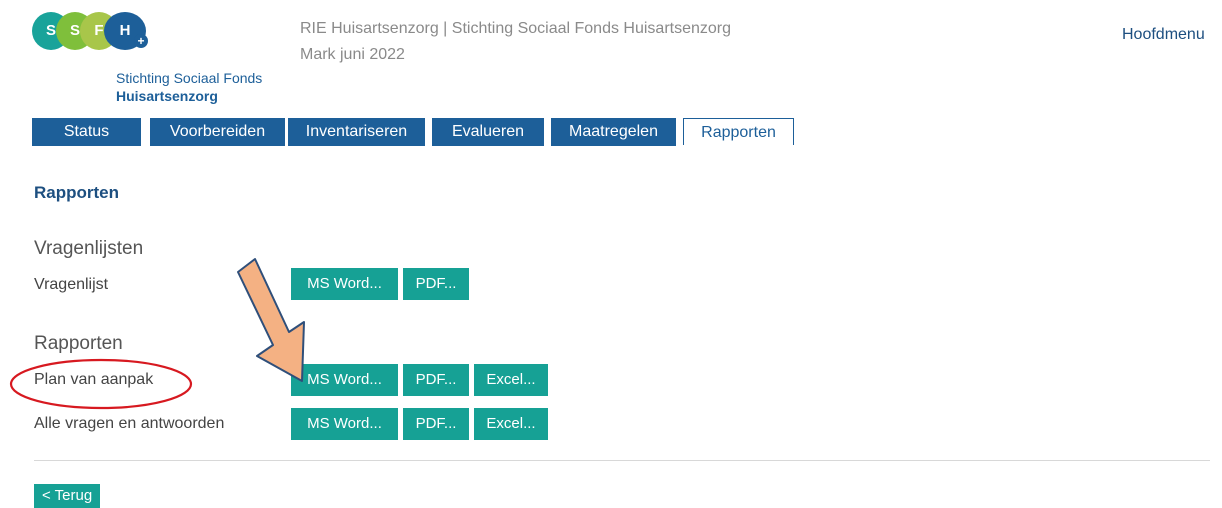  I want to click on tab-inventariseren: Inventariseren, so click(356, 132).